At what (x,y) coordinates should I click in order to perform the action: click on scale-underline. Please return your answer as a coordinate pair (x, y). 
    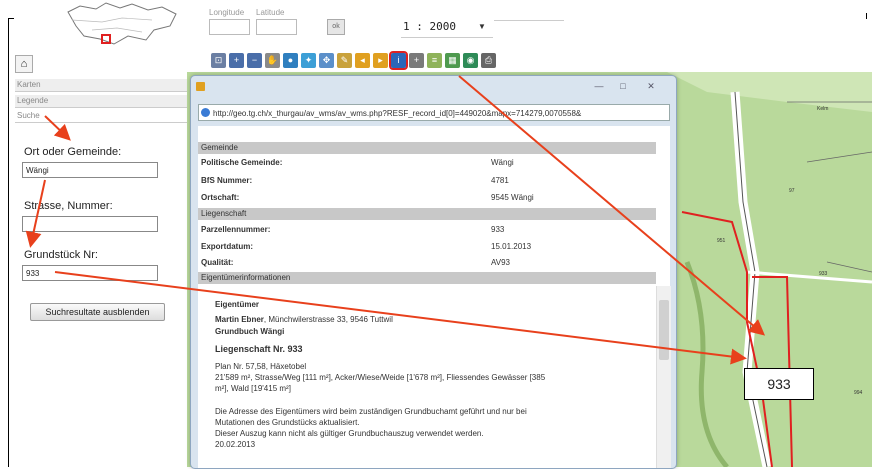
    Looking at the image, I should click on (447, 37).